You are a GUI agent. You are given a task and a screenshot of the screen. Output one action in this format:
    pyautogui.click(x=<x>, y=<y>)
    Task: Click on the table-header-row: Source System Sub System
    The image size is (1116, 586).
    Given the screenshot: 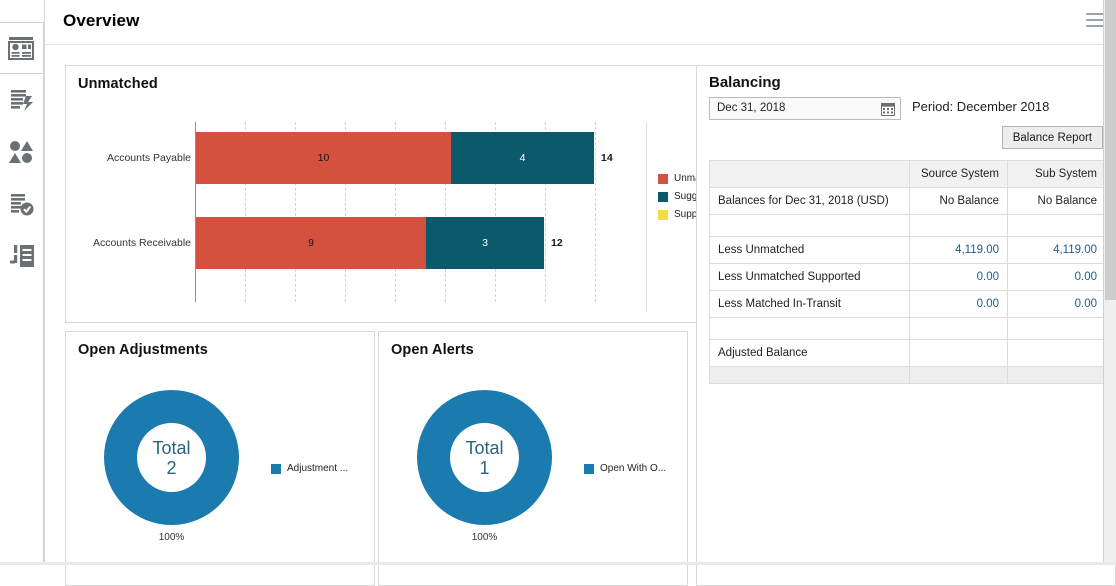 What is the action you would take?
    pyautogui.click(x=907, y=174)
    